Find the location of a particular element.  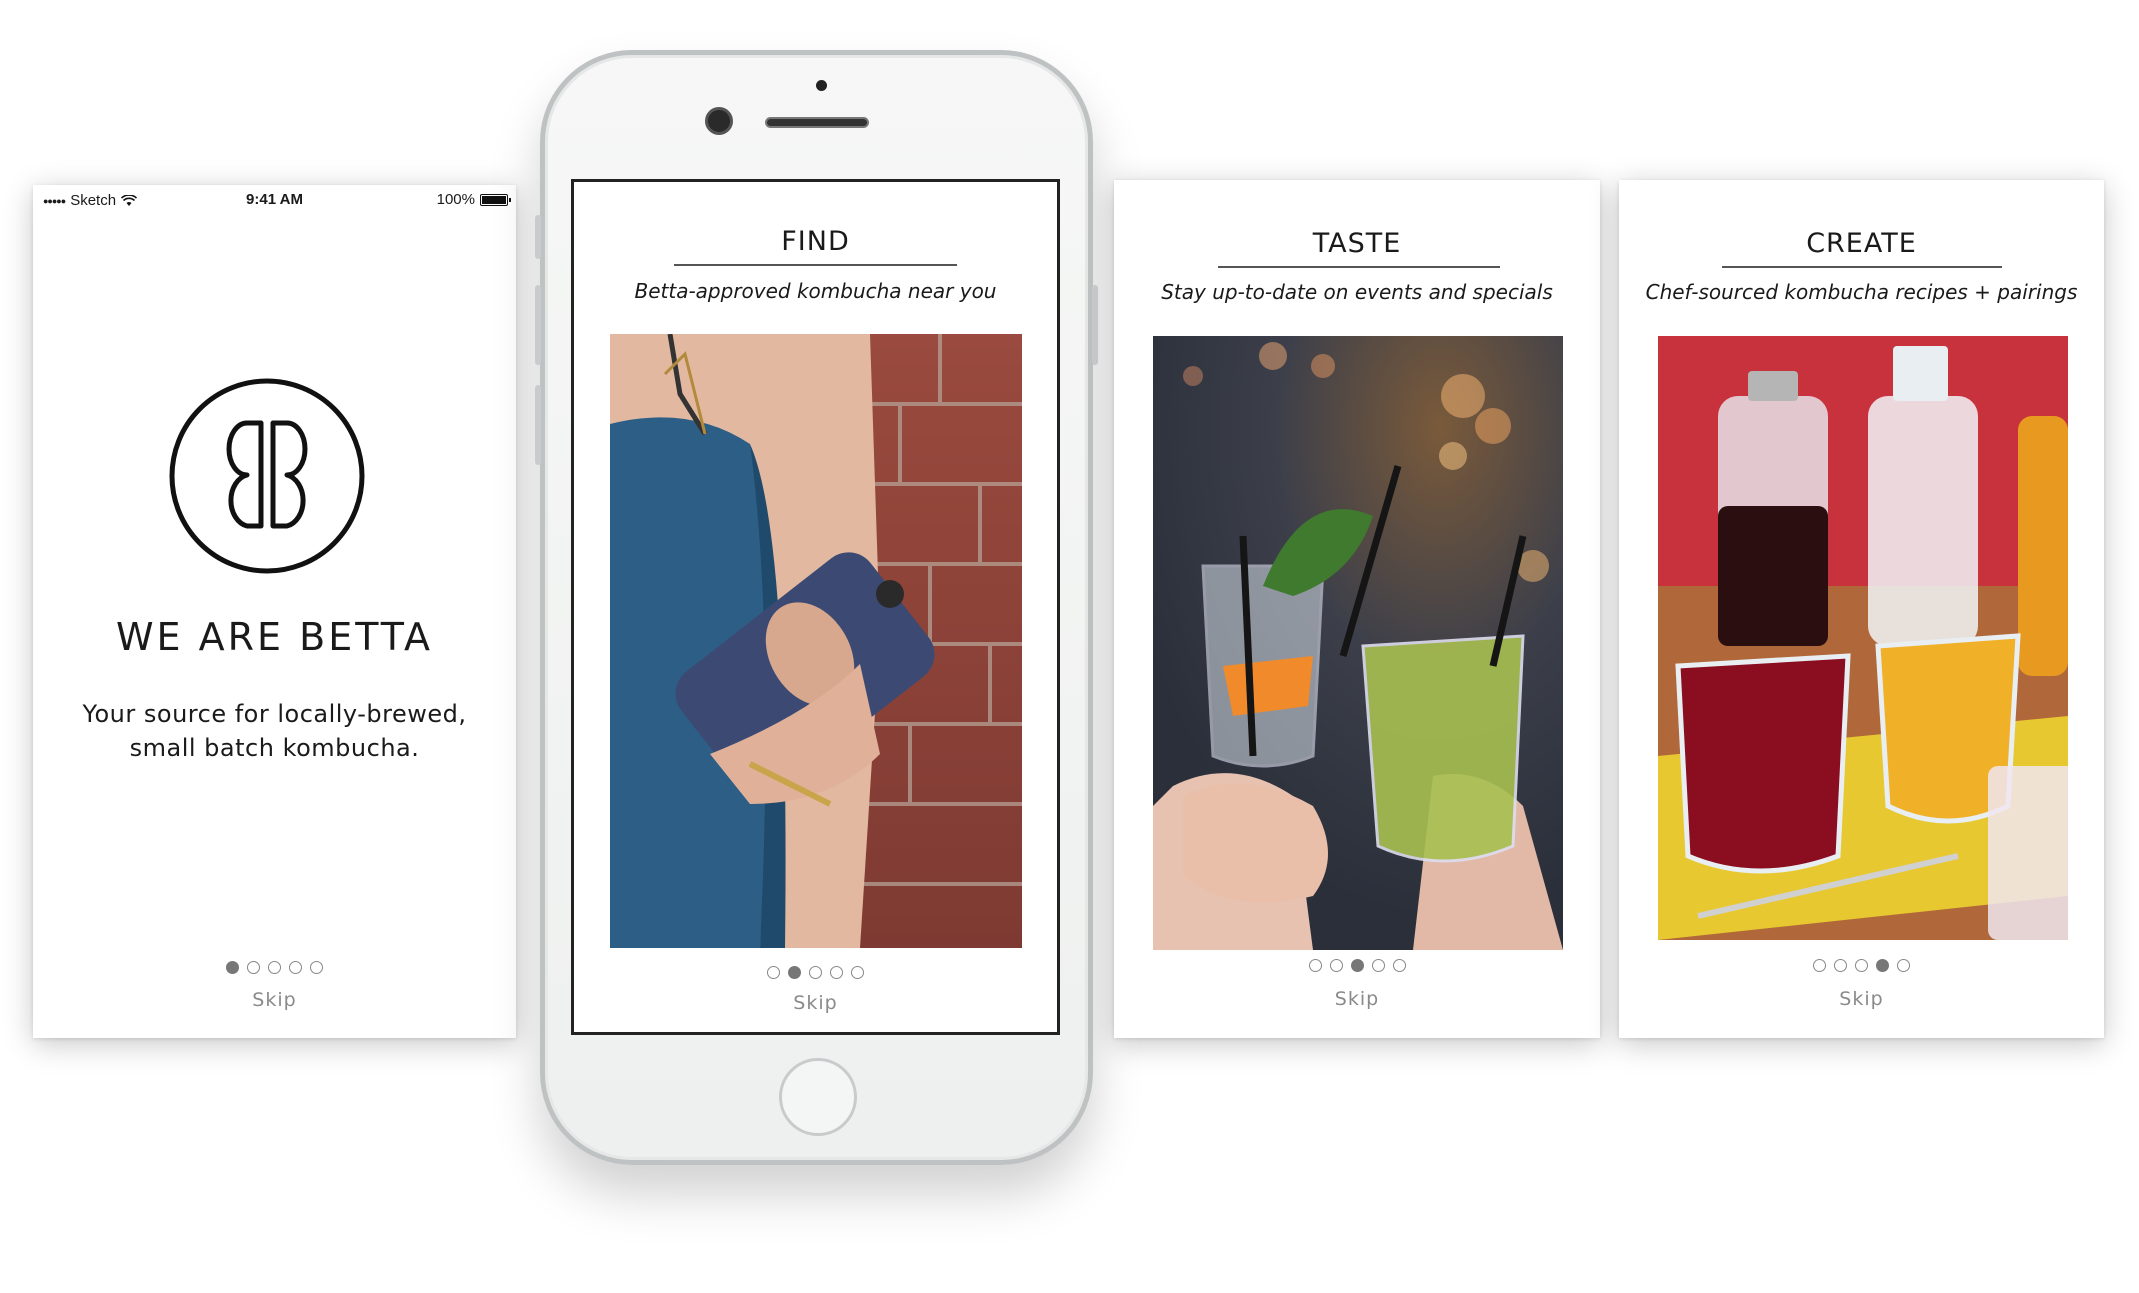

find-subtitle: Betta-approved kombucha near you is located at coordinates (815, 291).